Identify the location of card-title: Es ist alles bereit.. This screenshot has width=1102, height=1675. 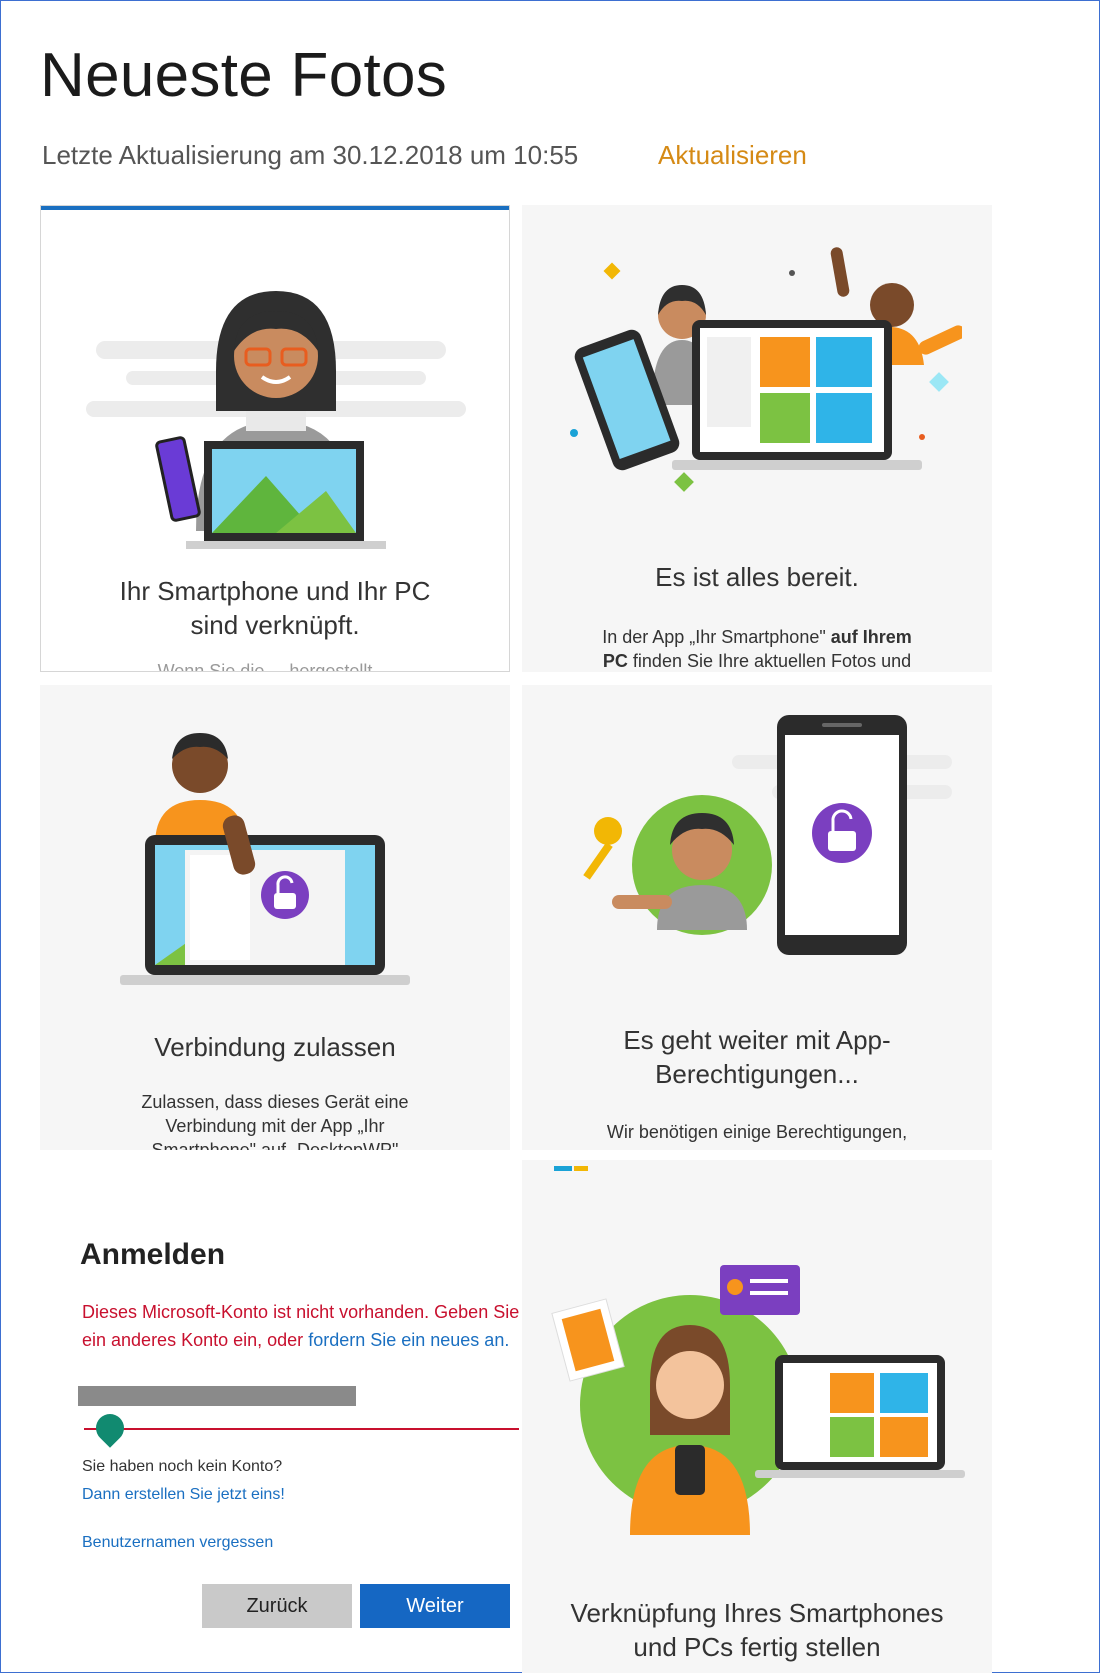
(757, 577).